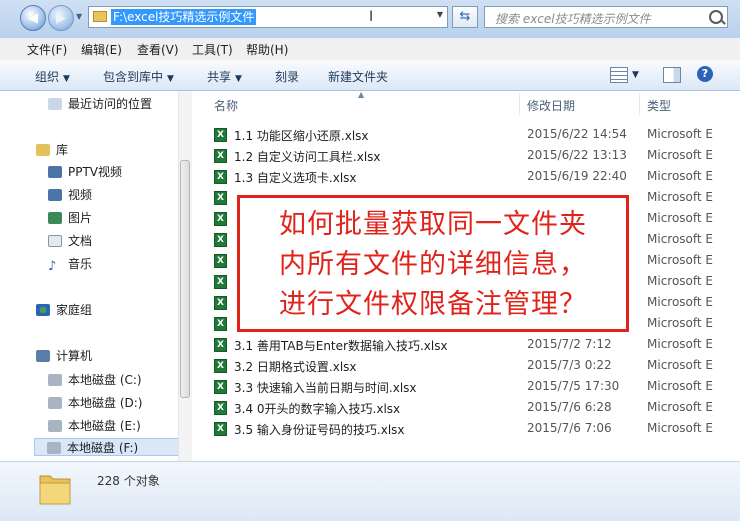 The height and width of the screenshot is (521, 740). I want to click on nav-pptv-video: PPTV视频, so click(85, 172).